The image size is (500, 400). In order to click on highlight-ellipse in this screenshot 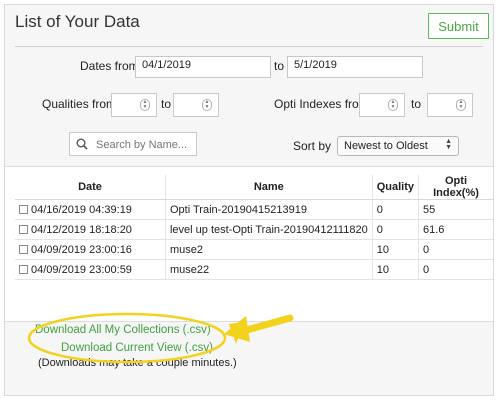, I will do `click(127, 338)`.